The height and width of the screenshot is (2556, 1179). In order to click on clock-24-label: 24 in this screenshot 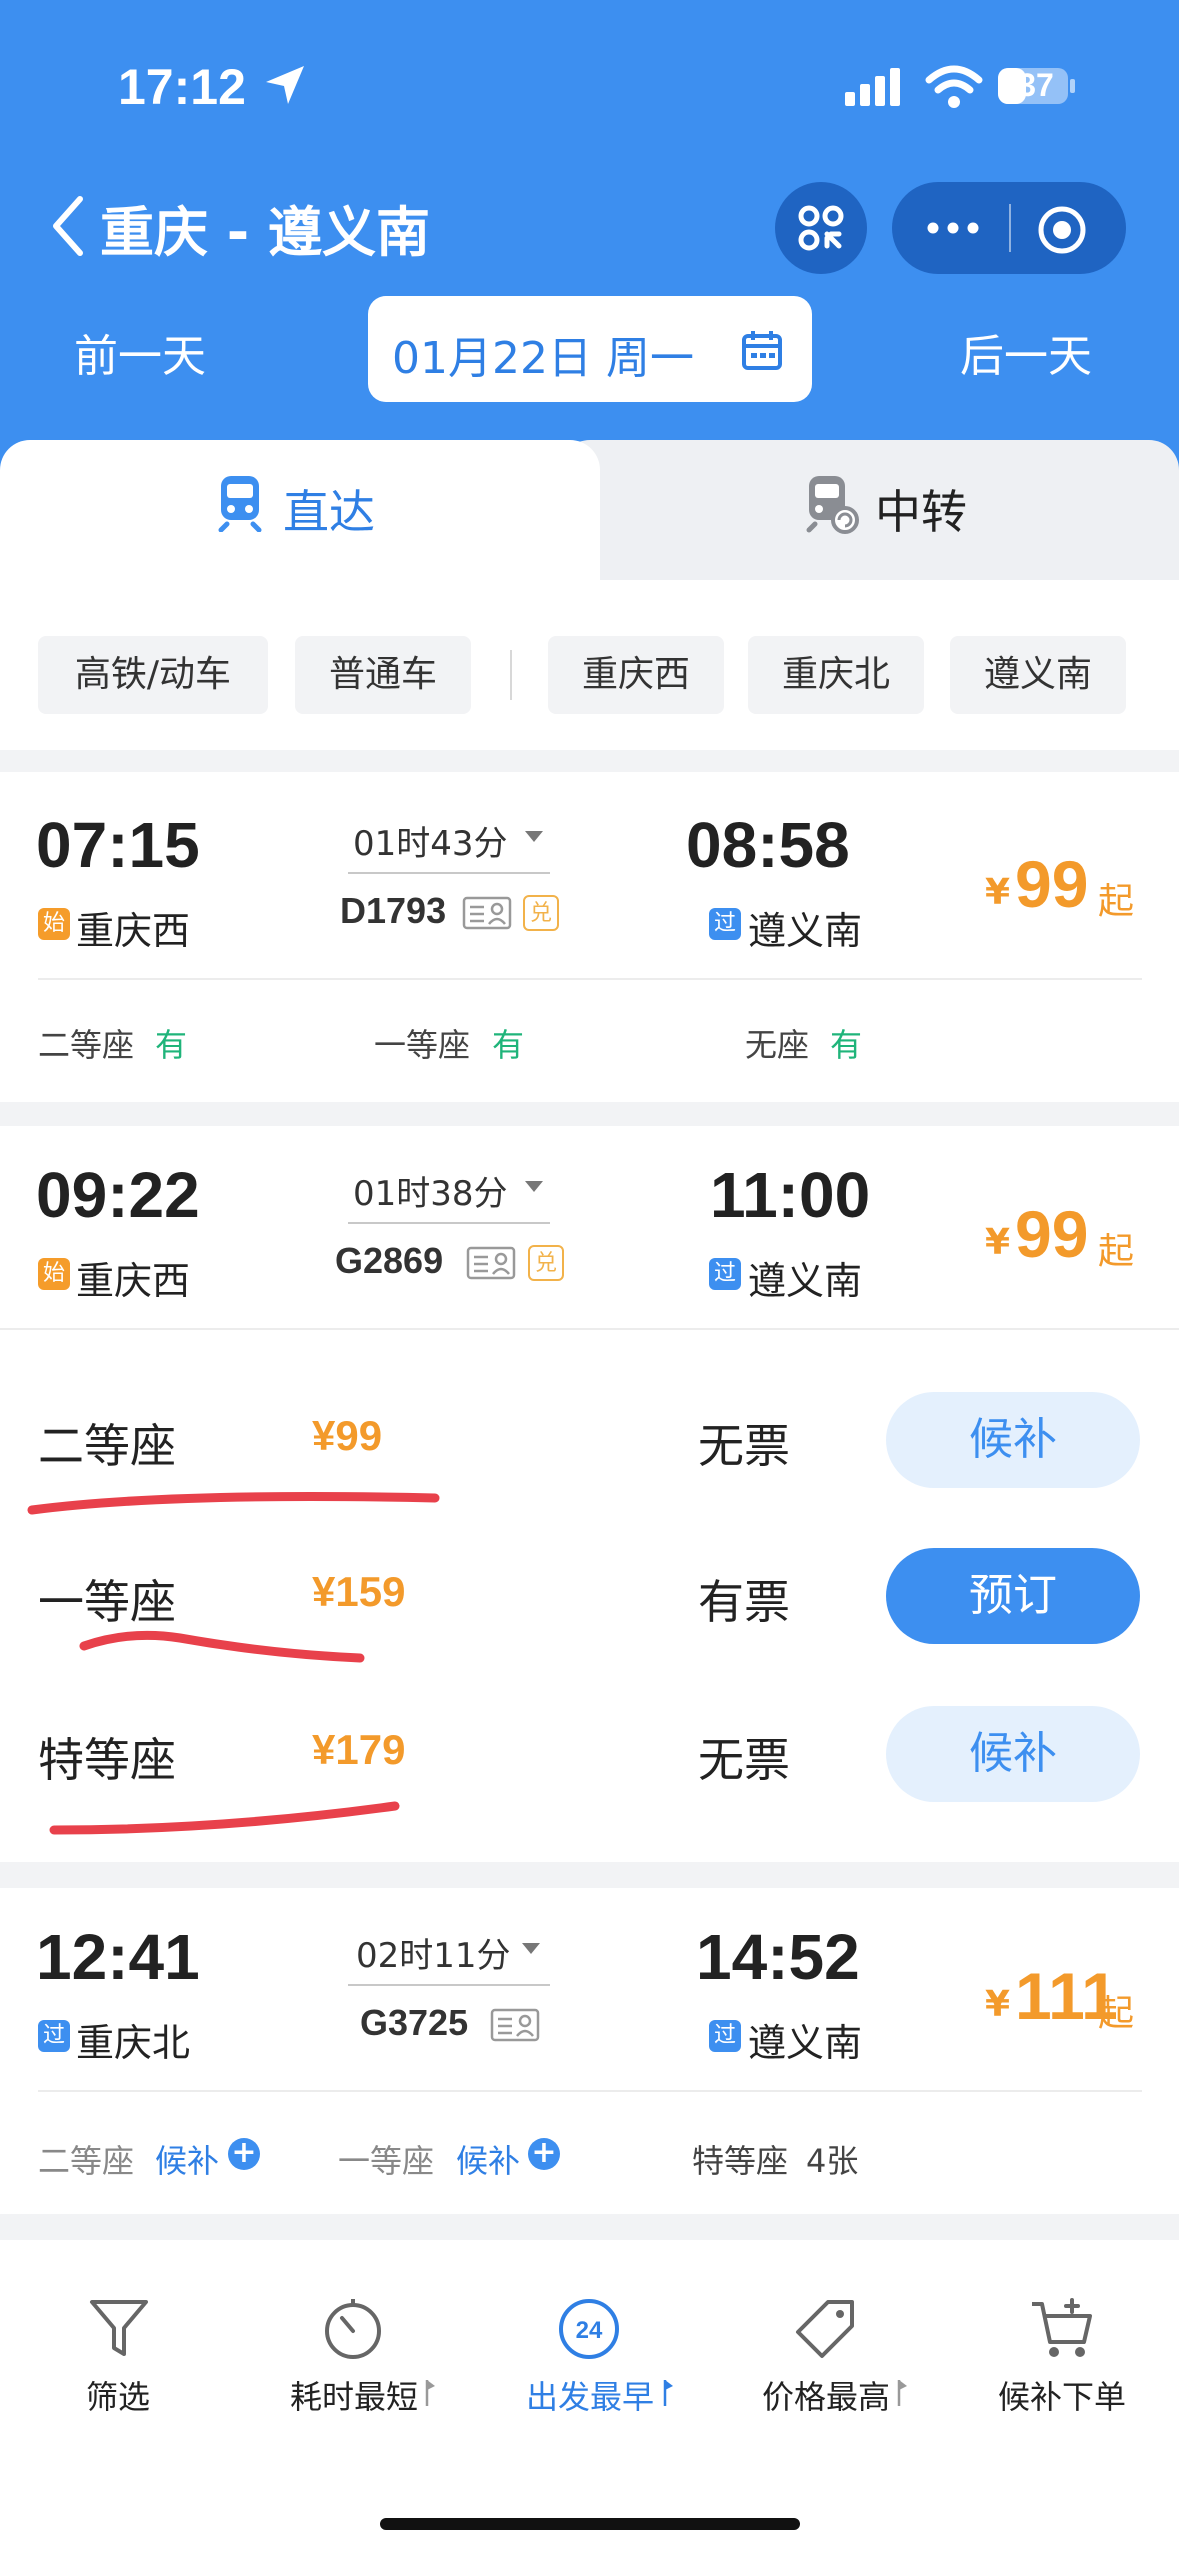, I will do `click(589, 2330)`.